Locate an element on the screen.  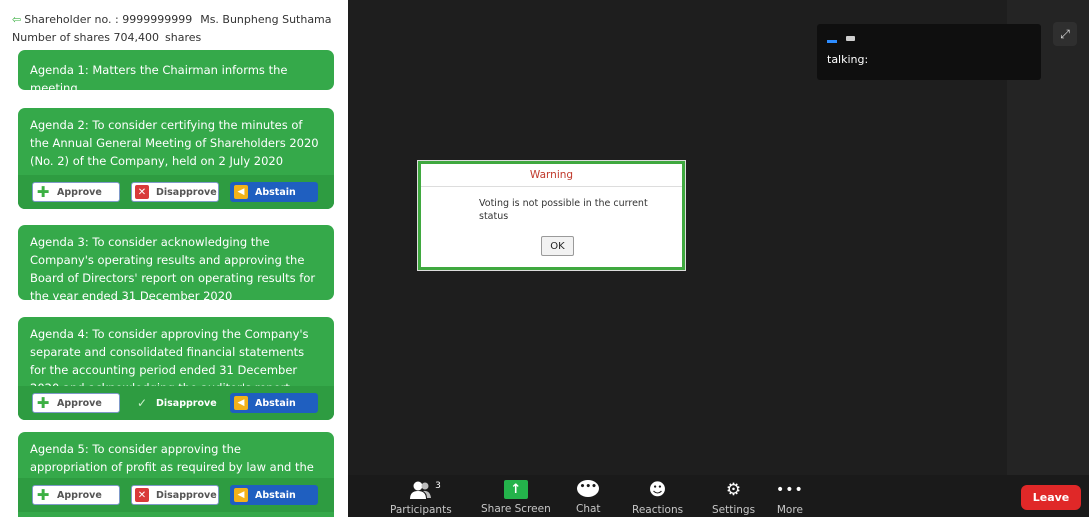
share-screen-label: Share Screen is located at coordinates (516, 509).